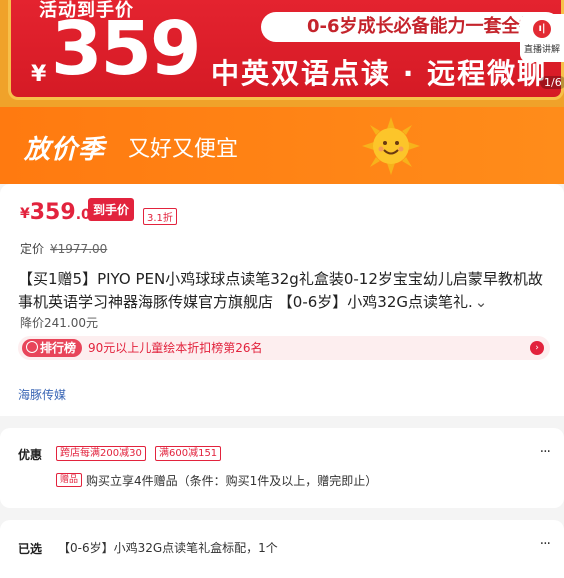 The height and width of the screenshot is (578, 564). I want to click on live-label: 直播讲解, so click(541, 50).